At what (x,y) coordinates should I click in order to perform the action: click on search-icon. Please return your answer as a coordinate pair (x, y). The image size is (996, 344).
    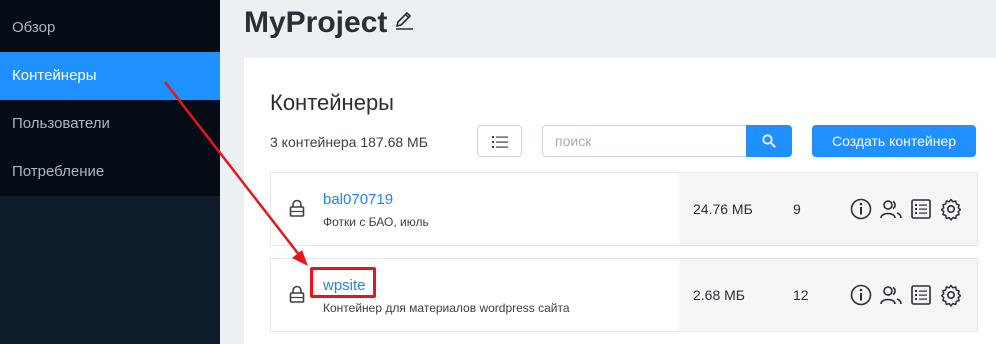
    Looking at the image, I should click on (769, 141).